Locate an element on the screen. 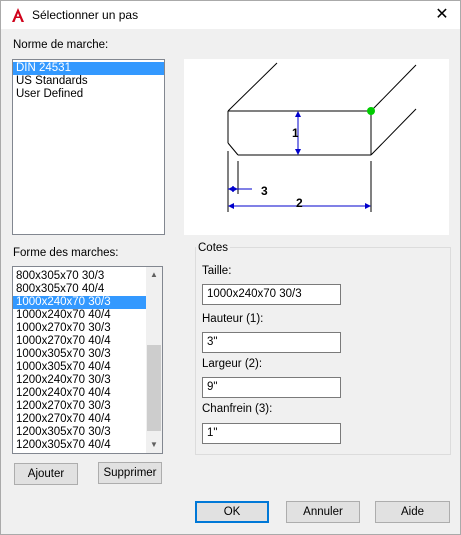 The height and width of the screenshot is (535, 461). autocad-logo-icon is located at coordinates (18, 15).